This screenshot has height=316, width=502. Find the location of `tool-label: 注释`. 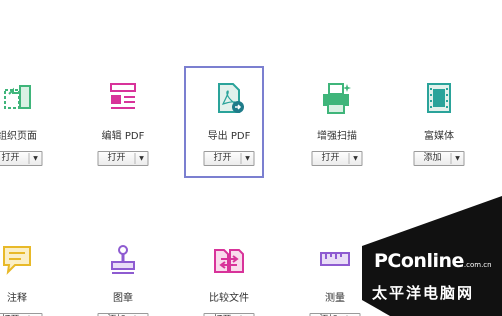

tool-label: 注释 is located at coordinates (17, 298).